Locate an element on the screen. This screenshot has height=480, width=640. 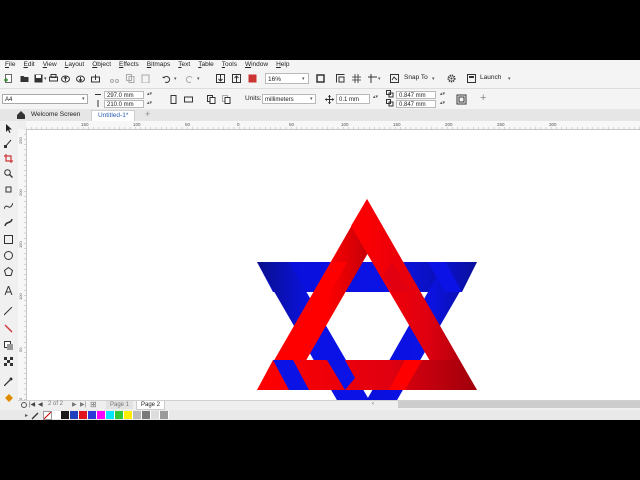
last-page-icon: ▶| is located at coordinates (83, 404).